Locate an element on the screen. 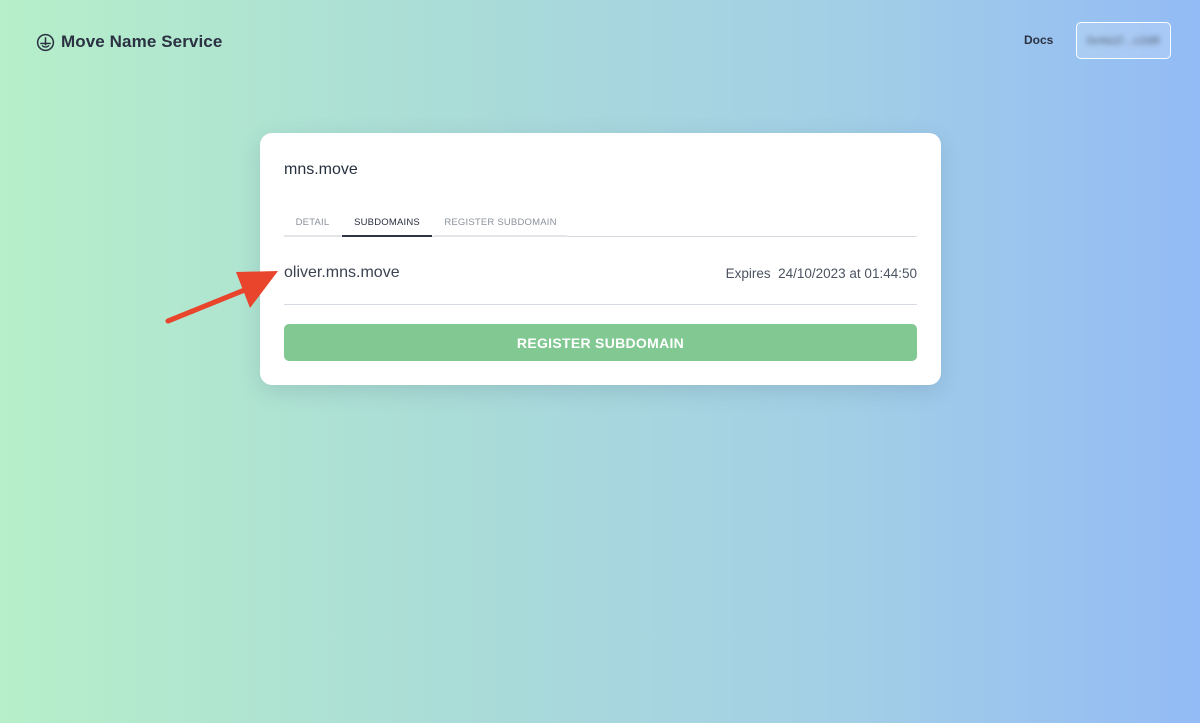 The width and height of the screenshot is (1200, 723). tab-bar: DETAIL SUBDOMAINS REGISTER SUBDOMAIN is located at coordinates (600, 225).